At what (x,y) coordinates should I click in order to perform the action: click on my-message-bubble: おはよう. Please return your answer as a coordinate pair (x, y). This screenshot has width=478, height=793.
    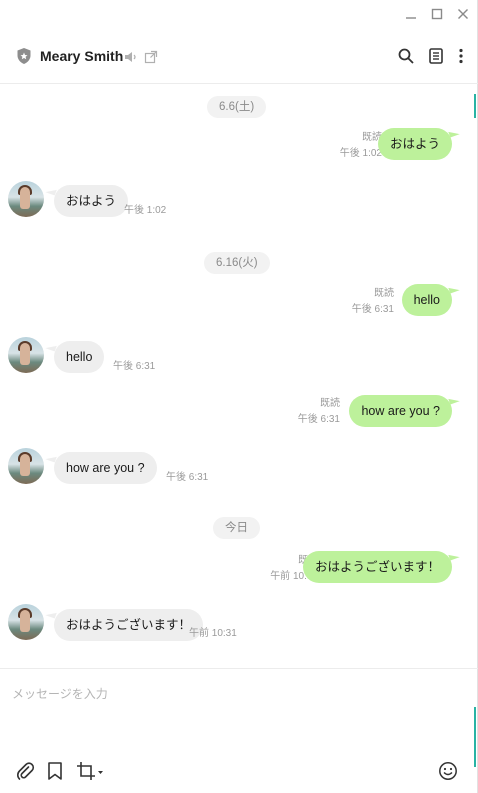
    Looking at the image, I should click on (414, 144).